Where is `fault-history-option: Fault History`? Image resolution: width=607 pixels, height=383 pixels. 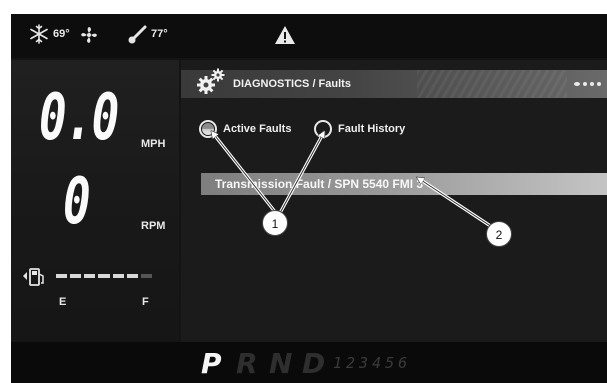 fault-history-option: Fault History is located at coordinates (359, 129).